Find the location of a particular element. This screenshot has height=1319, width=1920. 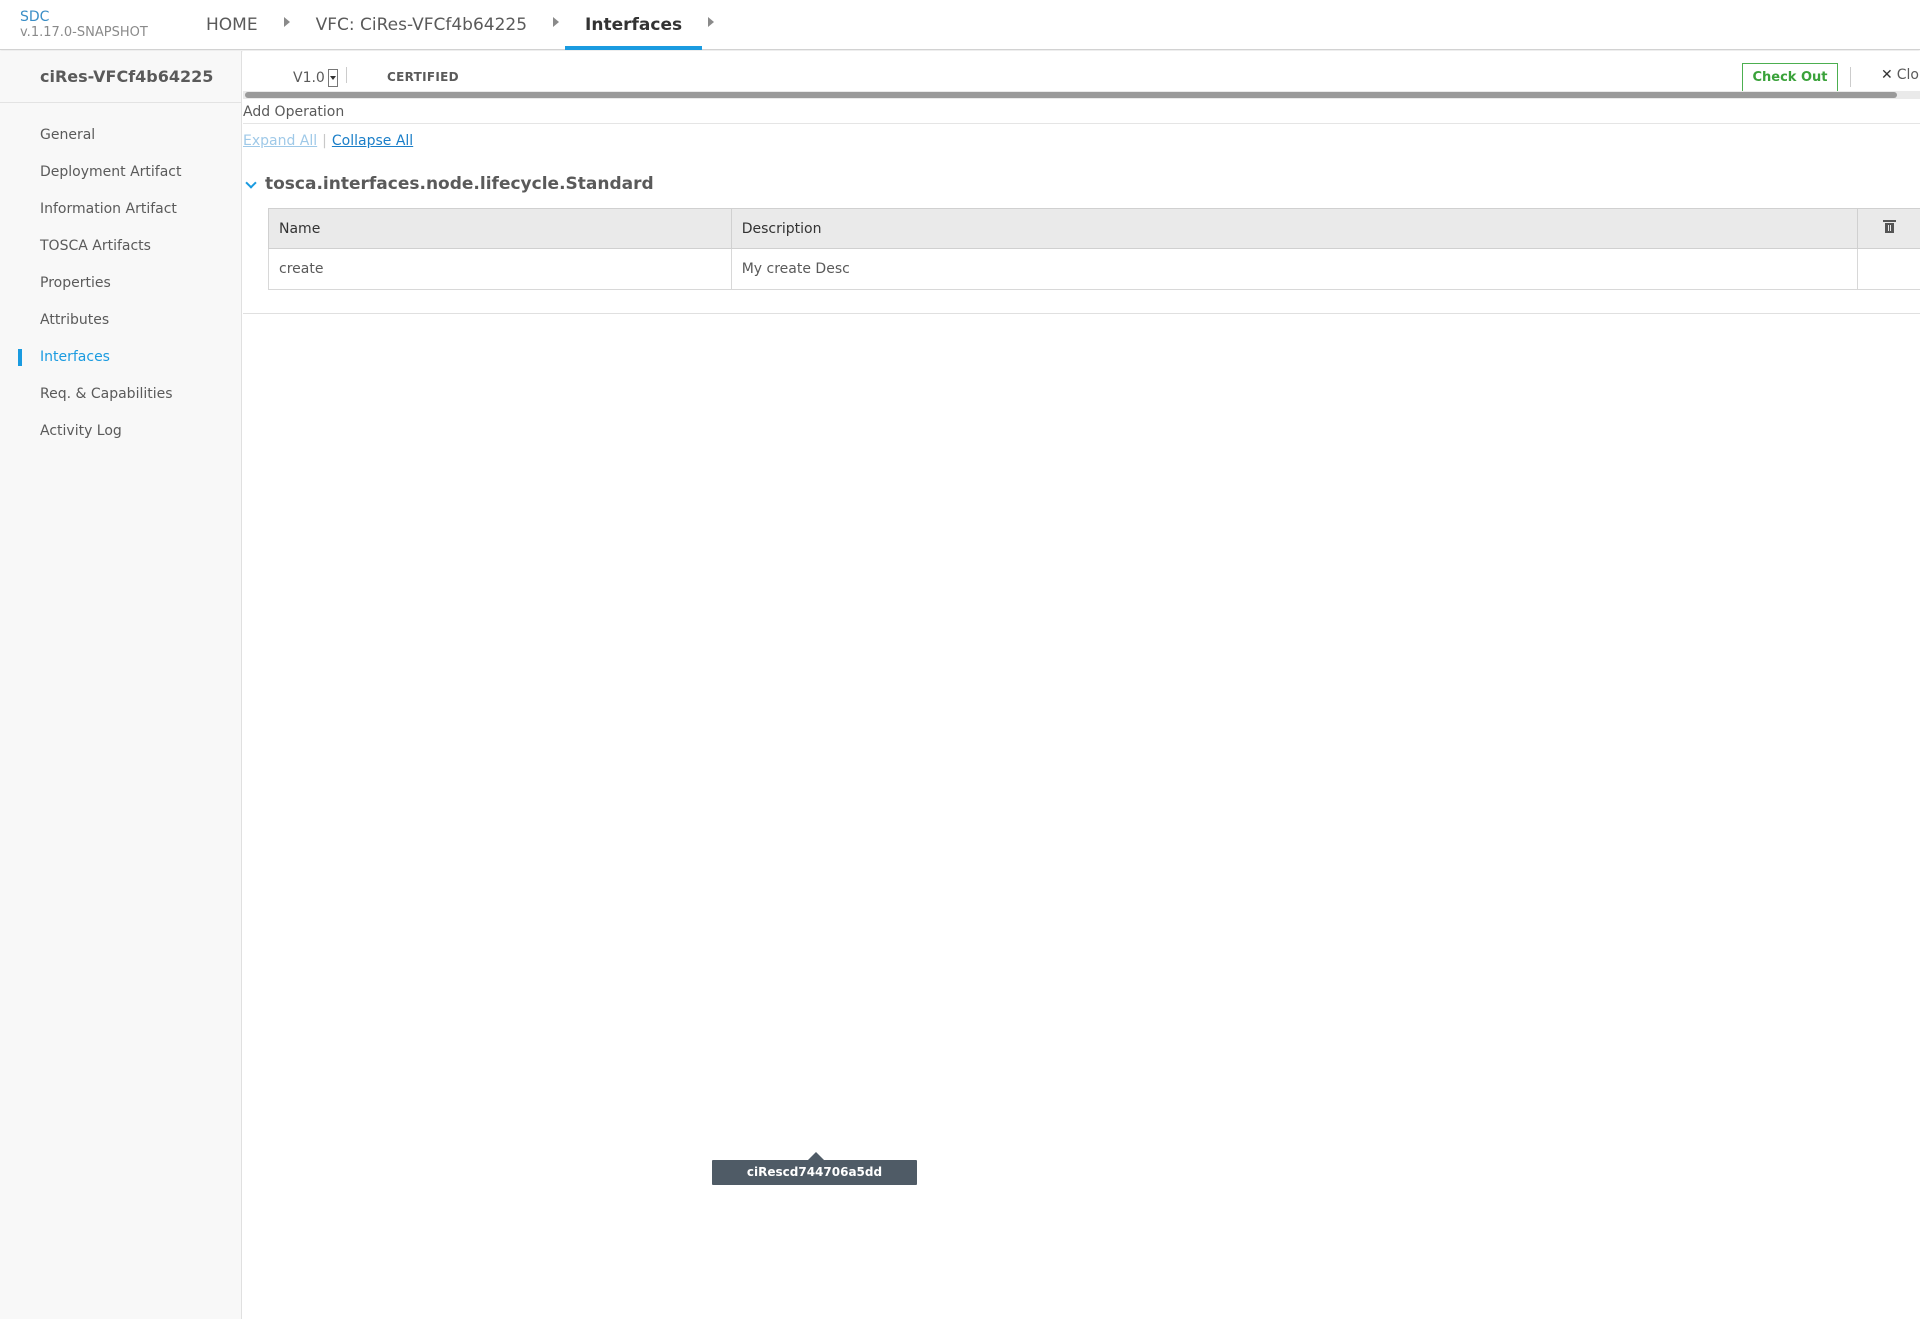

breadcrumb: HOME VFC: CiRes-VFCf4b64225 Interfaces is located at coordinates (453, 25).